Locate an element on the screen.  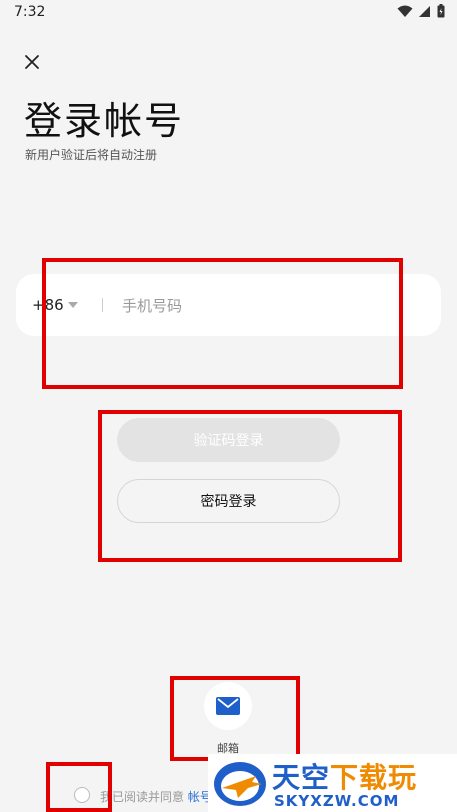
annotation-box-email is located at coordinates (235, 718).